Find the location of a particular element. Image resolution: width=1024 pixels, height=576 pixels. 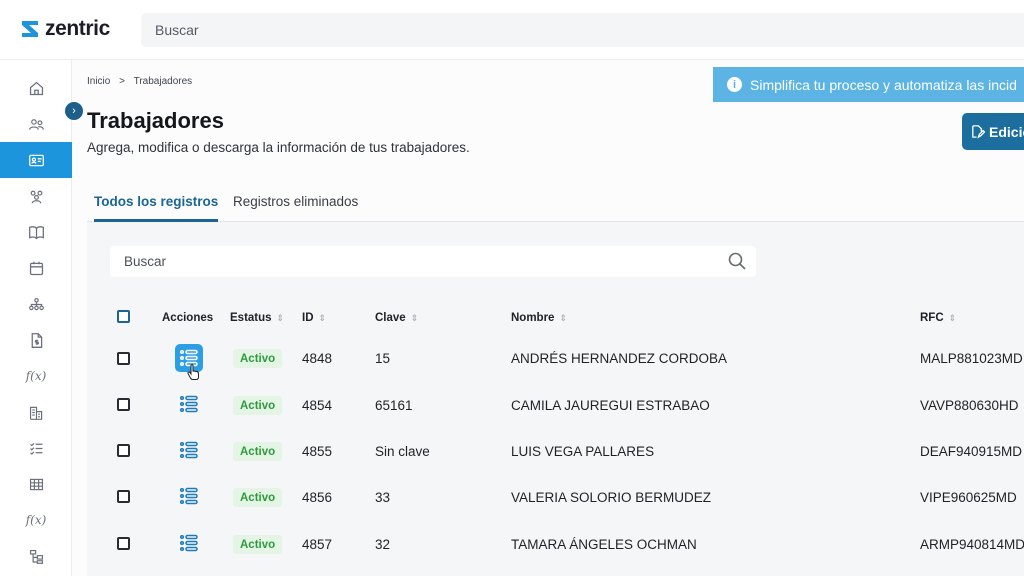

sidebar-item-payroll is located at coordinates (36, 340).